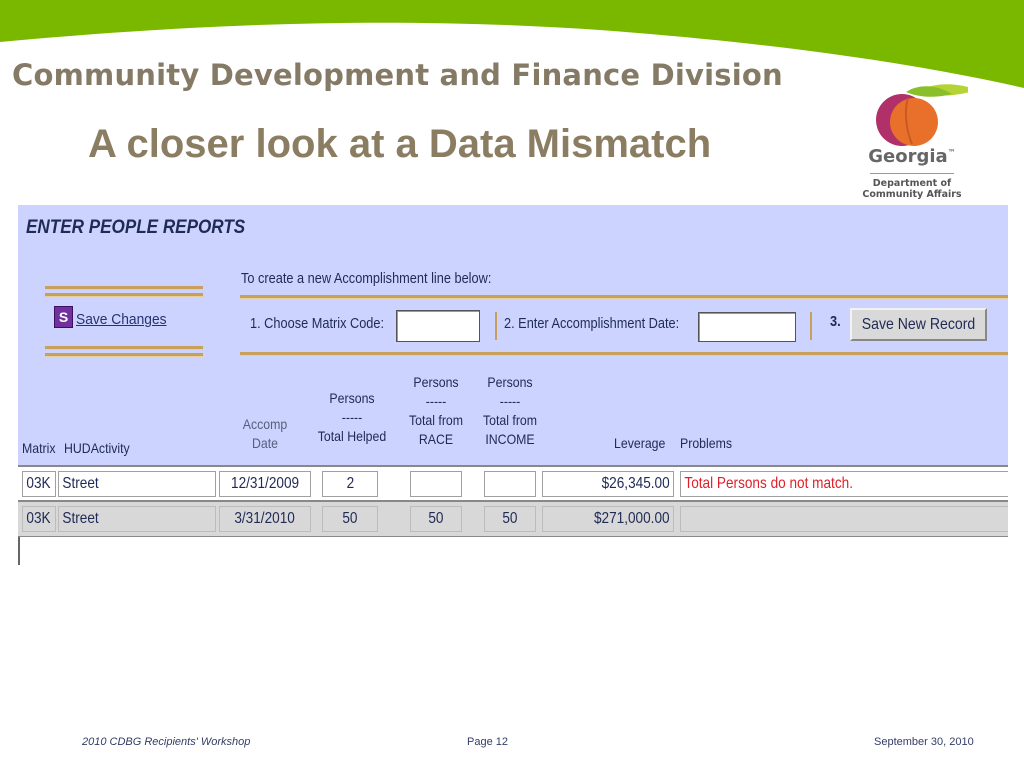  What do you see at coordinates (768, 483) in the screenshot?
I see `problem-text: Total Persons do not match.` at bounding box center [768, 483].